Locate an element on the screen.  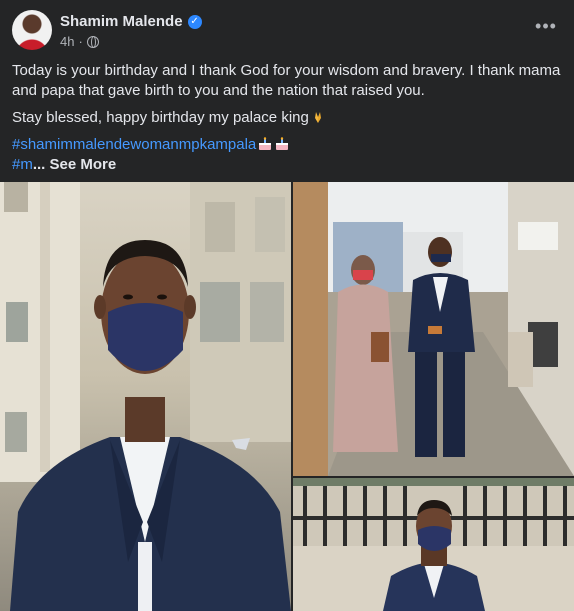
post-meta: 4h · is located at coordinates (79, 41).